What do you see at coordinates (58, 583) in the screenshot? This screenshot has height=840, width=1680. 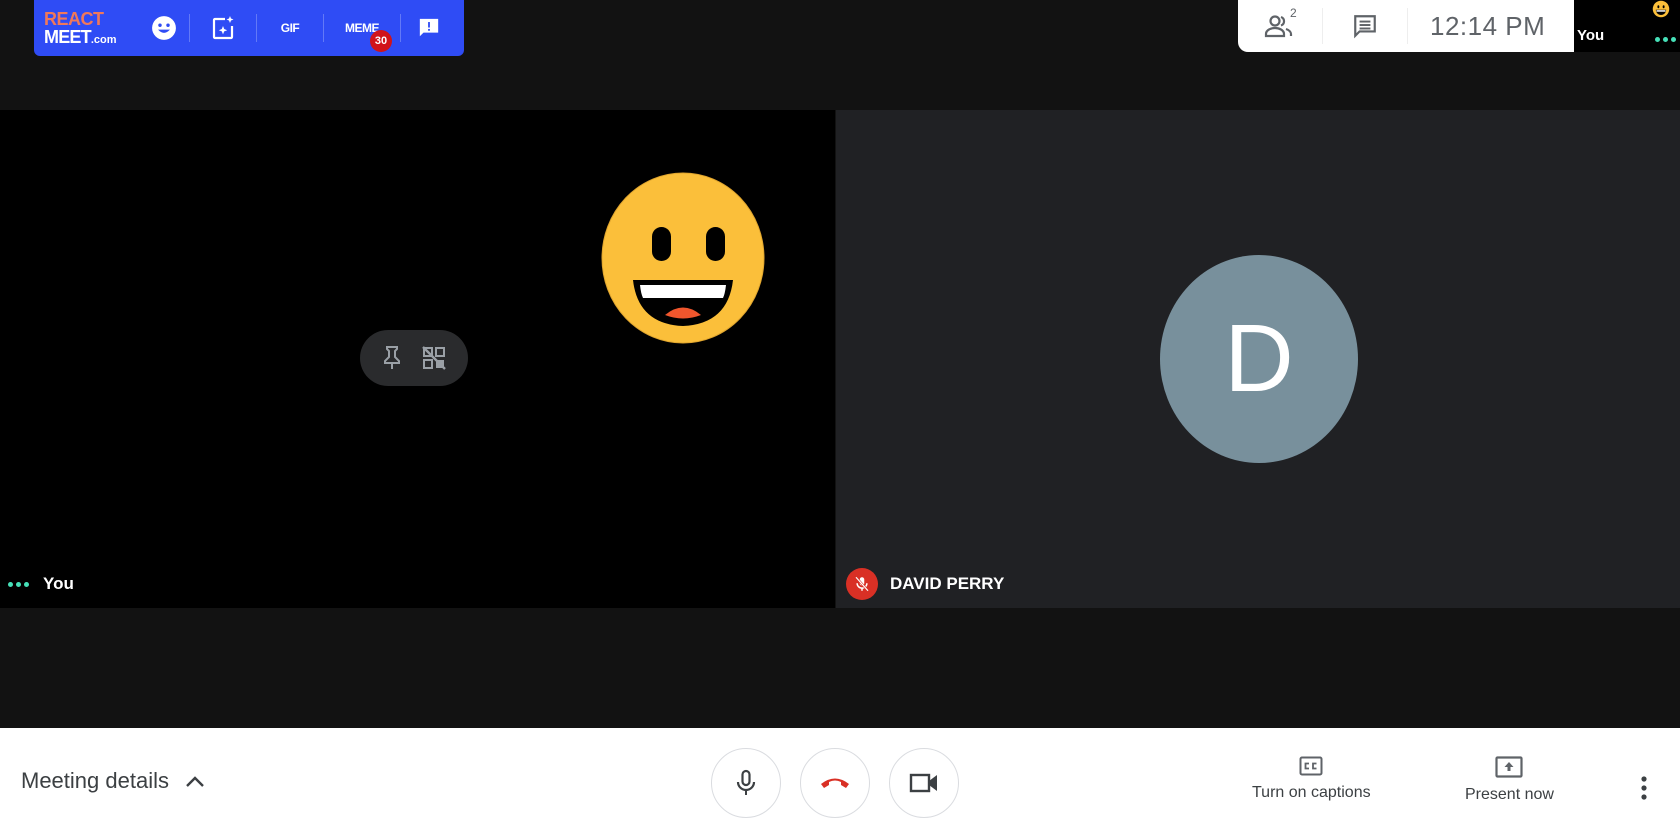 I see `self-name: You` at bounding box center [58, 583].